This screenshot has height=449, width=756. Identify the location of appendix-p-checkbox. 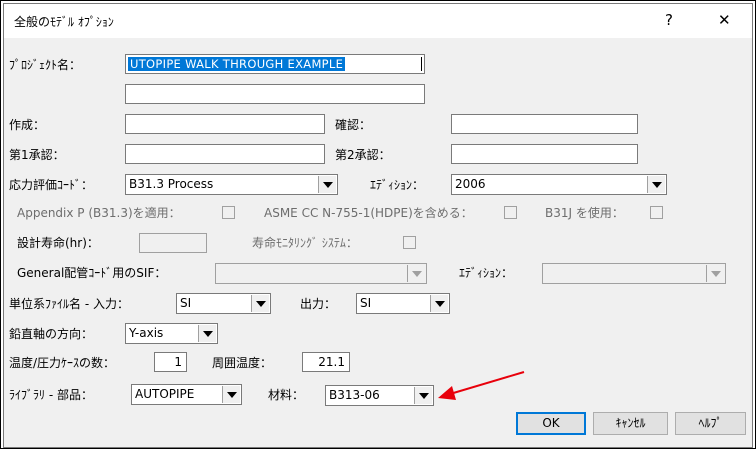
(228, 212).